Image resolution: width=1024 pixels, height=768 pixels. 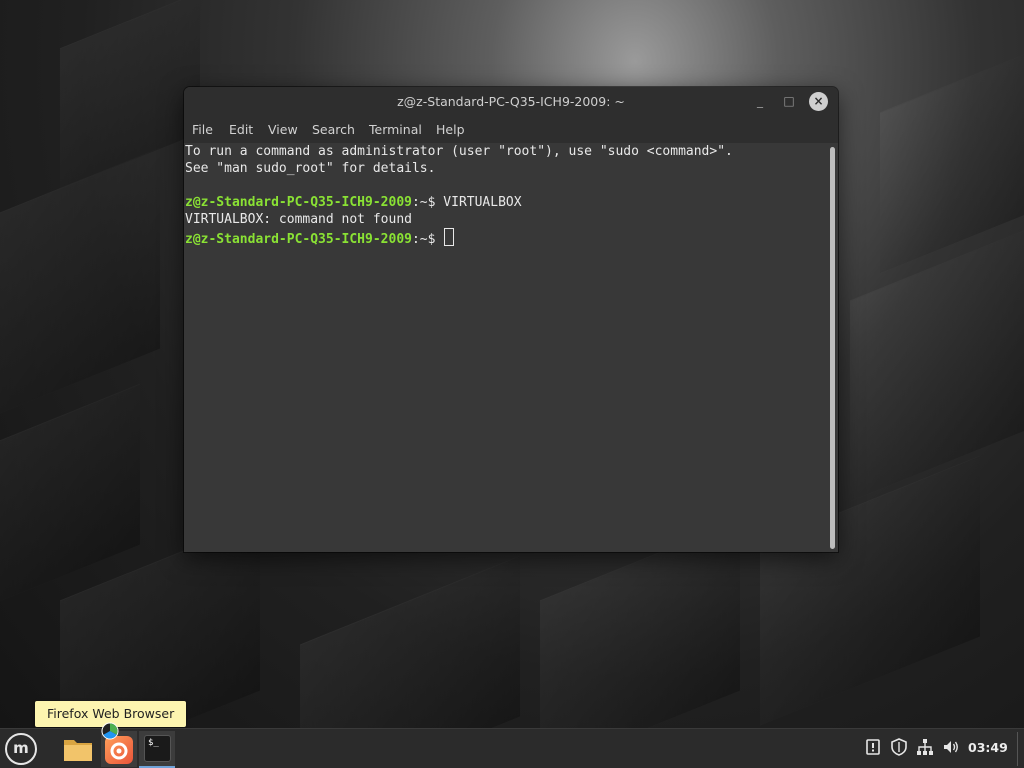 I want to click on menu-help: Help, so click(x=450, y=129).